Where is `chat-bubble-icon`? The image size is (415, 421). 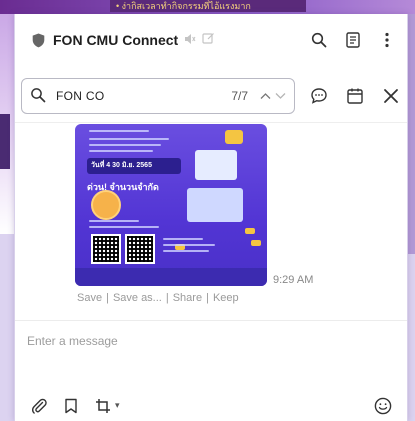 chat-bubble-icon is located at coordinates (319, 96).